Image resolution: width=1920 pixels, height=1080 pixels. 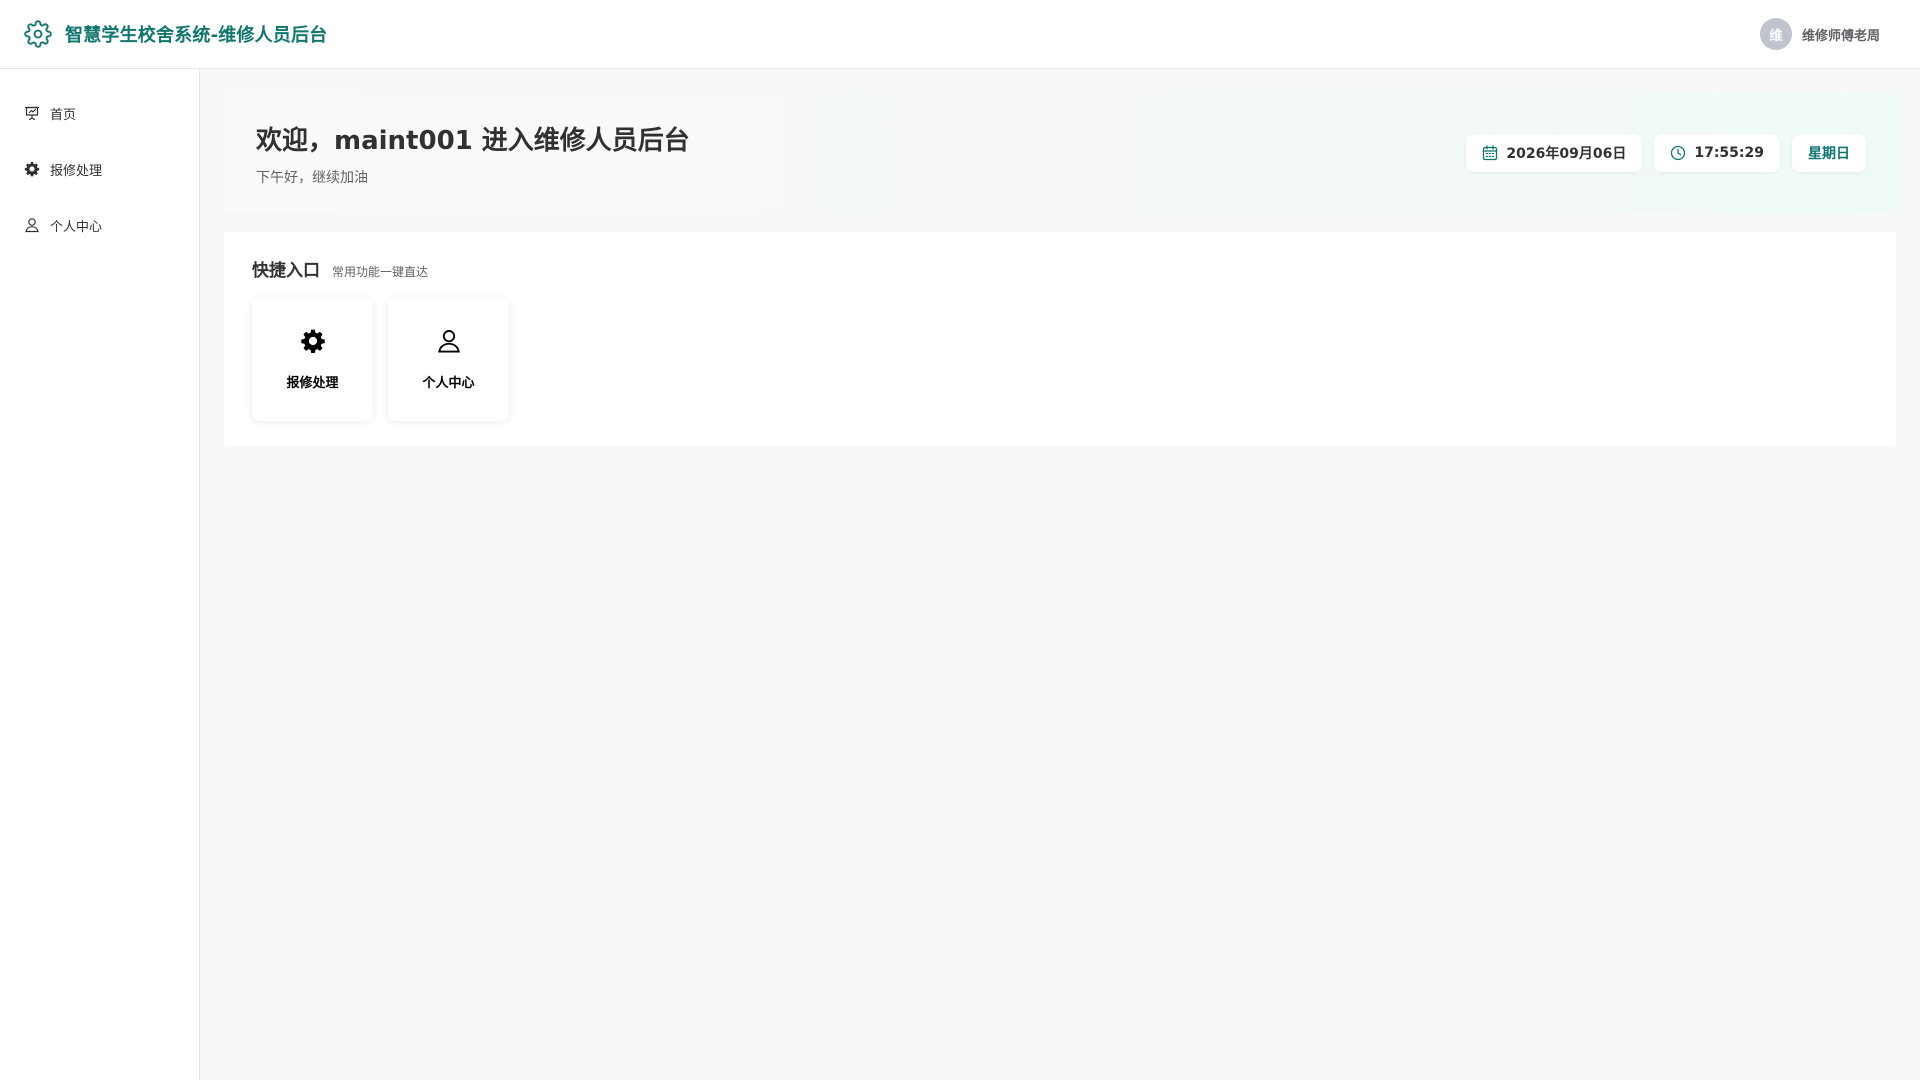 I want to click on welcome-subtitle: 下午好，继续加油, so click(x=312, y=177).